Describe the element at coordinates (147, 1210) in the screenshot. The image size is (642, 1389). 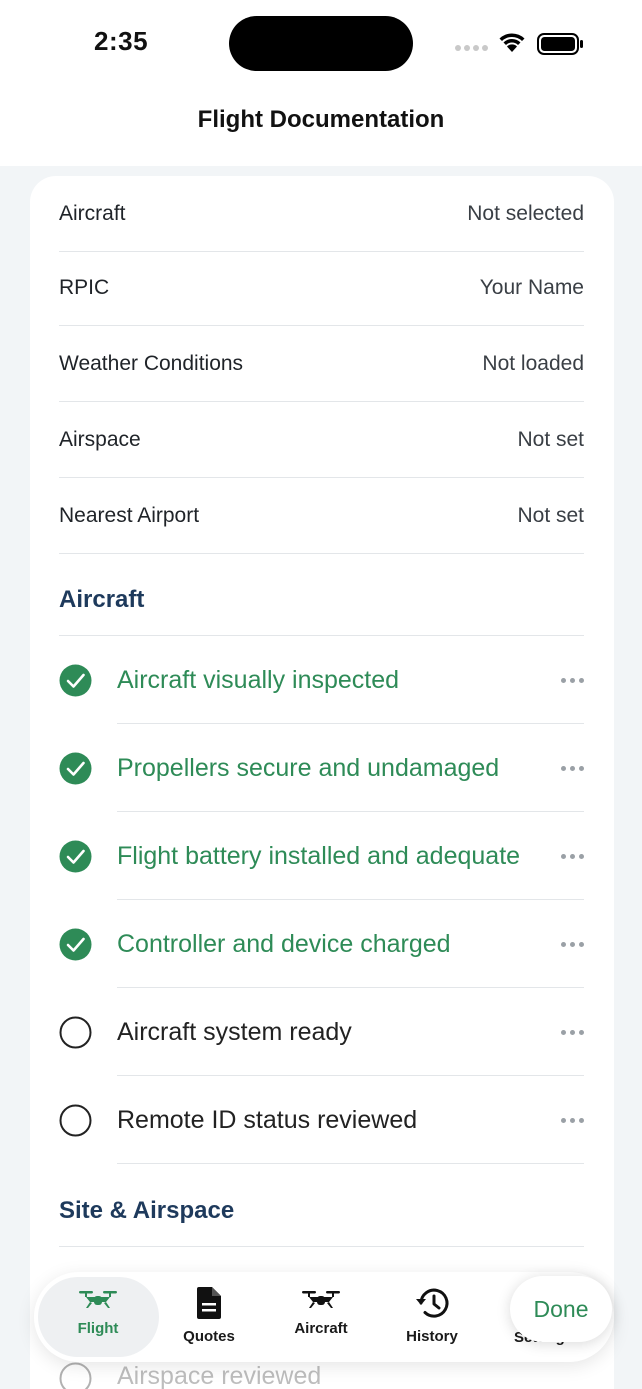
I see `section-header-site-airspace: Site & Airspace` at that location.